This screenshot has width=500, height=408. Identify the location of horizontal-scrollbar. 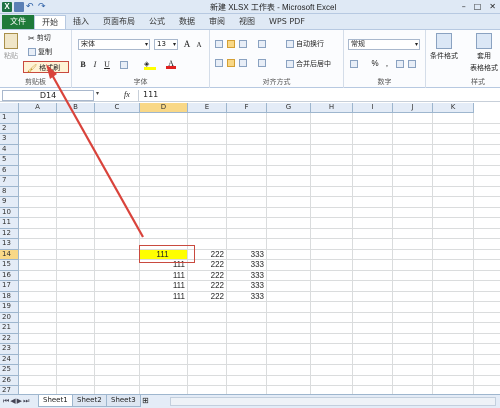
(333, 401).